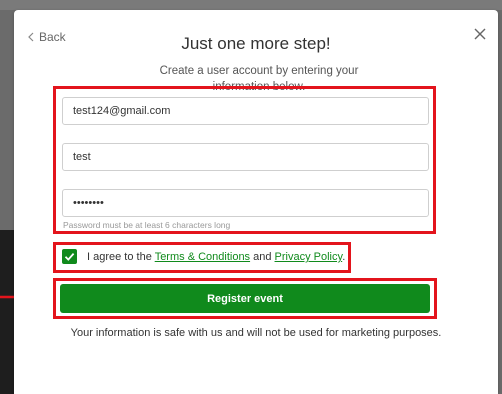  Describe the element at coordinates (202, 257) in the screenshot. I see `terms-conditions-link: Terms & Conditions` at that location.